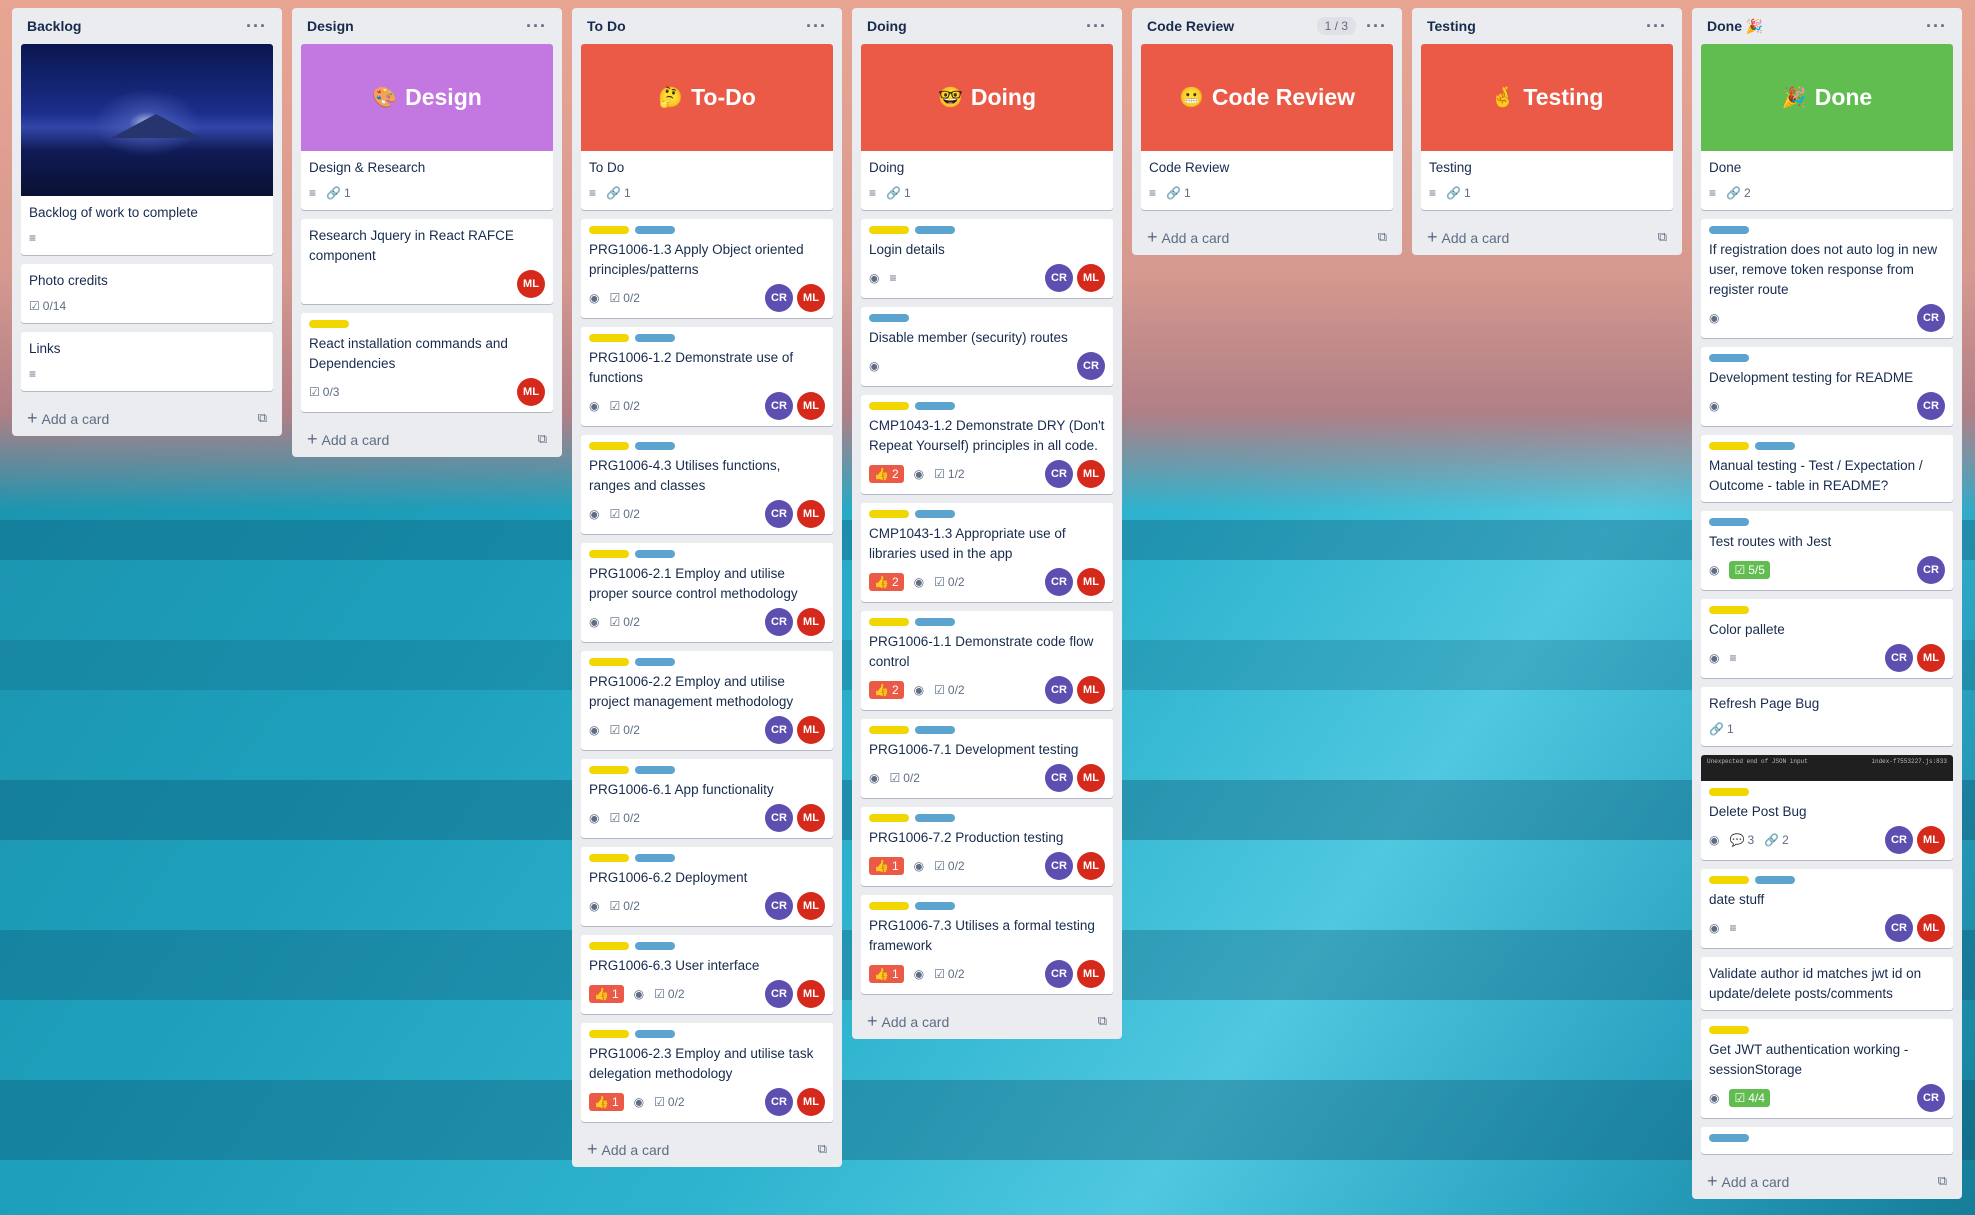  Describe the element at coordinates (1267, 26) in the screenshot. I see `list-header: Code Review 1 / 3 ···` at that location.